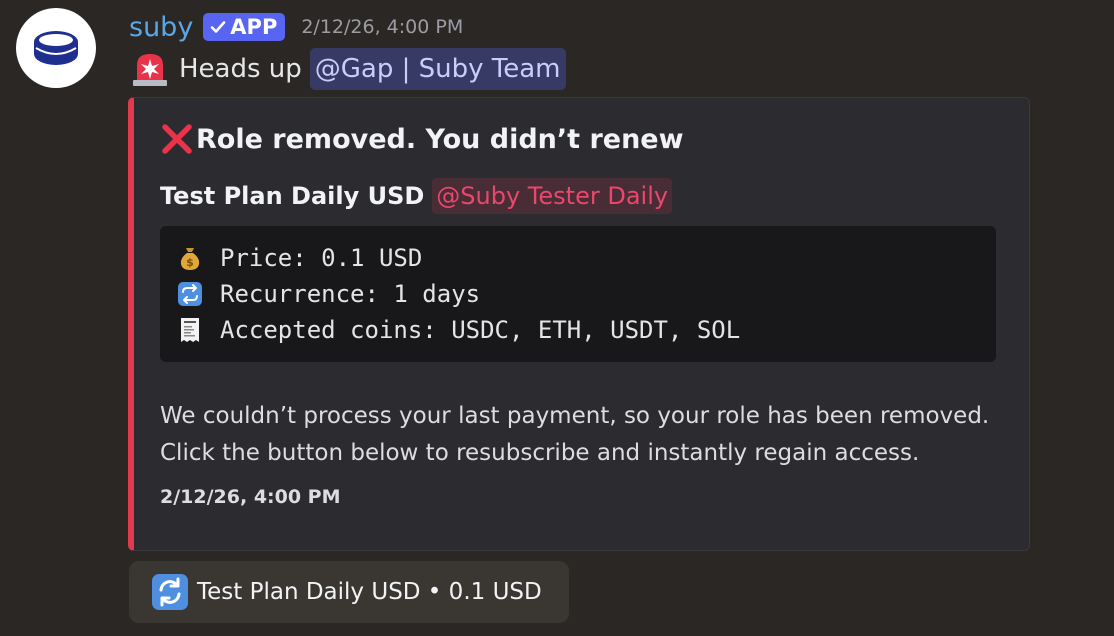 The height and width of the screenshot is (636, 1114). Describe the element at coordinates (250, 497) in the screenshot. I see `embed-footer-timestamp: 2/12/26, 4:00 PM` at that location.